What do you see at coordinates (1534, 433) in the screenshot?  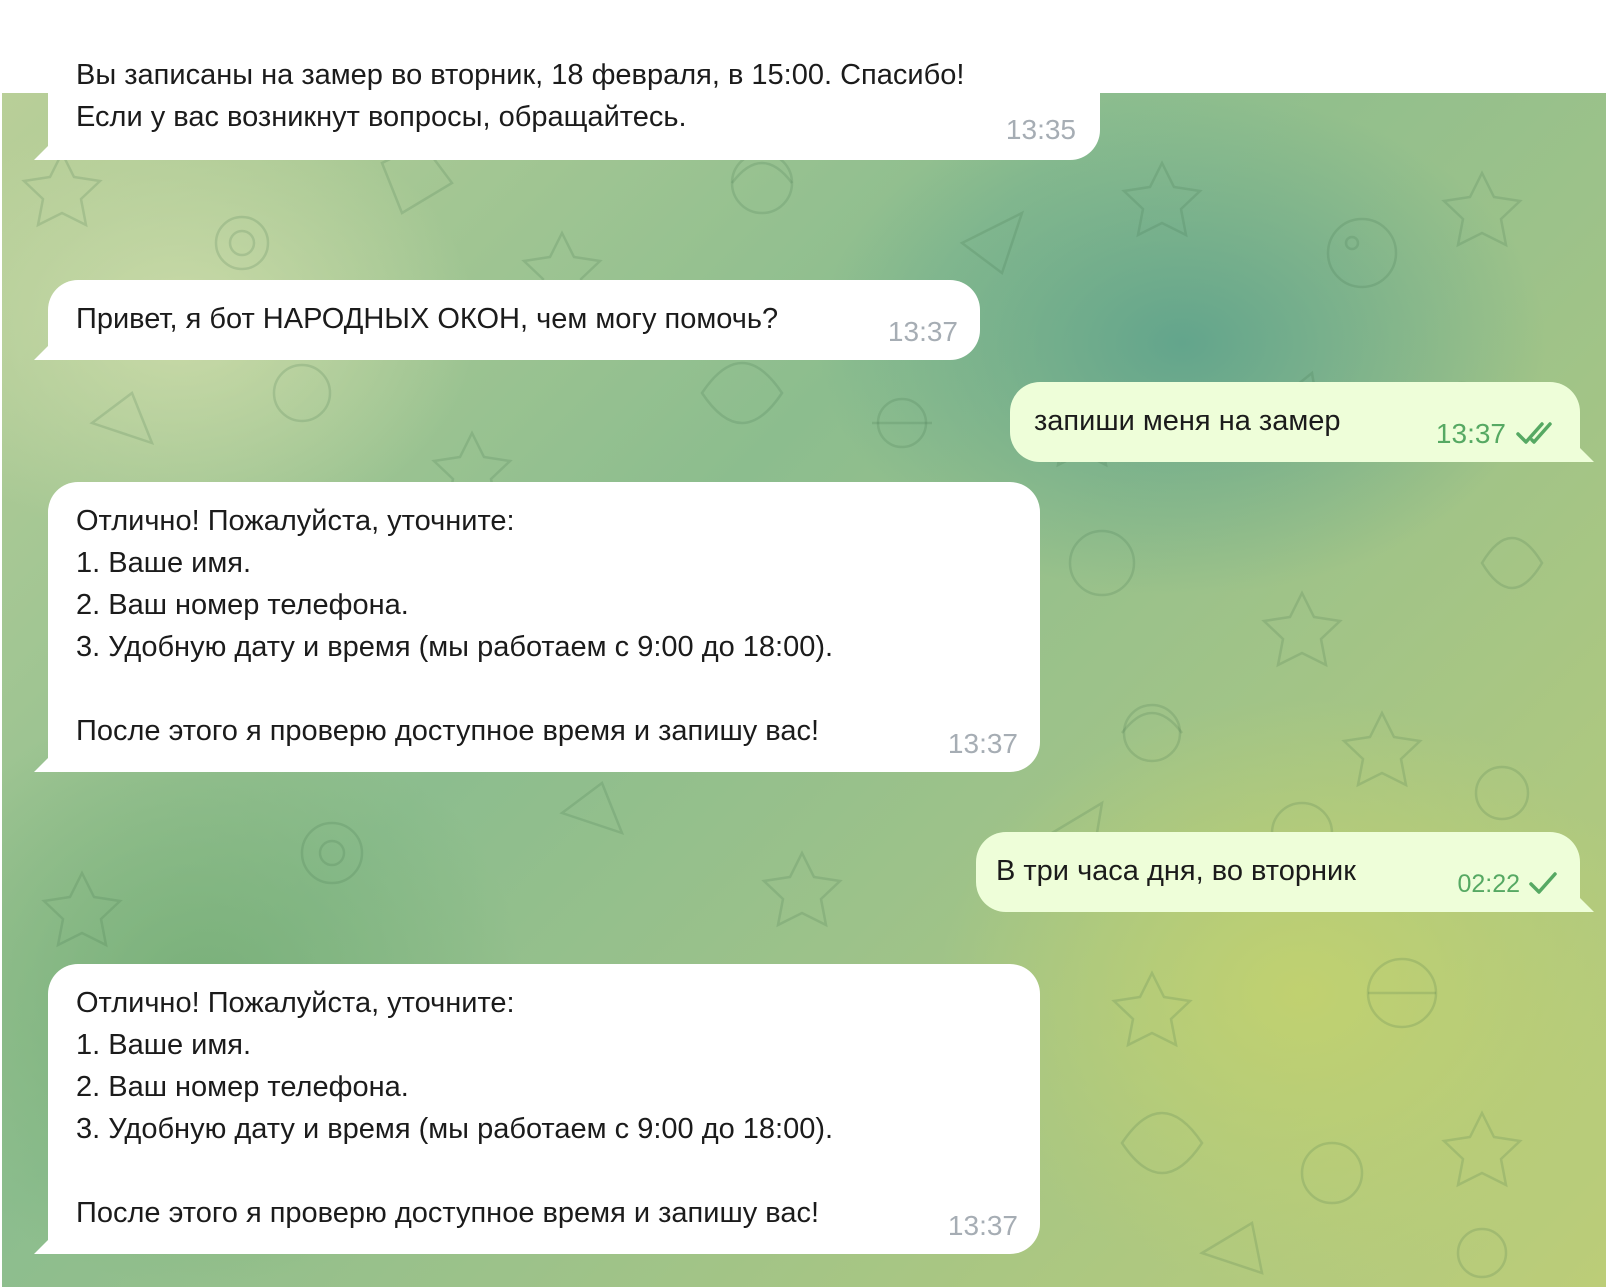 I see `double-check-icon` at bounding box center [1534, 433].